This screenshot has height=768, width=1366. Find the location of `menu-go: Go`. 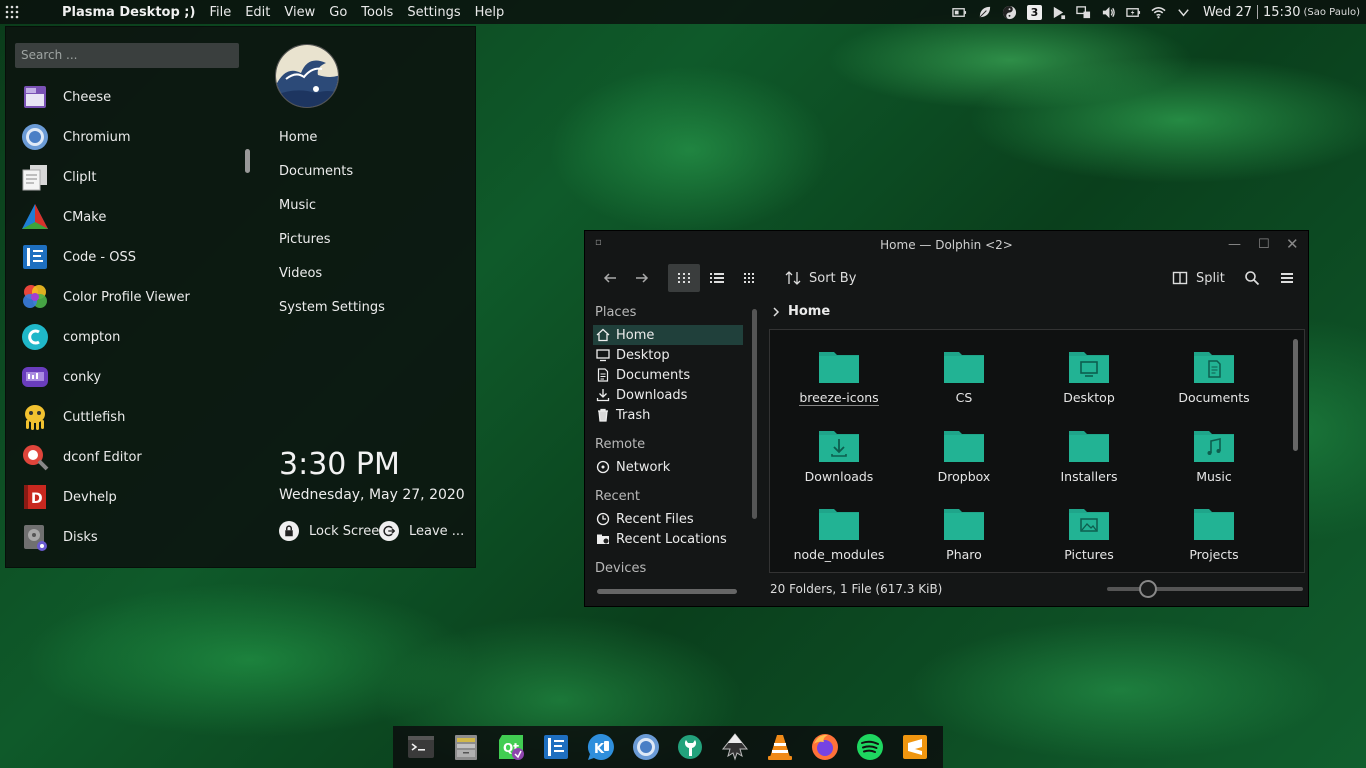

menu-go: Go is located at coordinates (338, 12).